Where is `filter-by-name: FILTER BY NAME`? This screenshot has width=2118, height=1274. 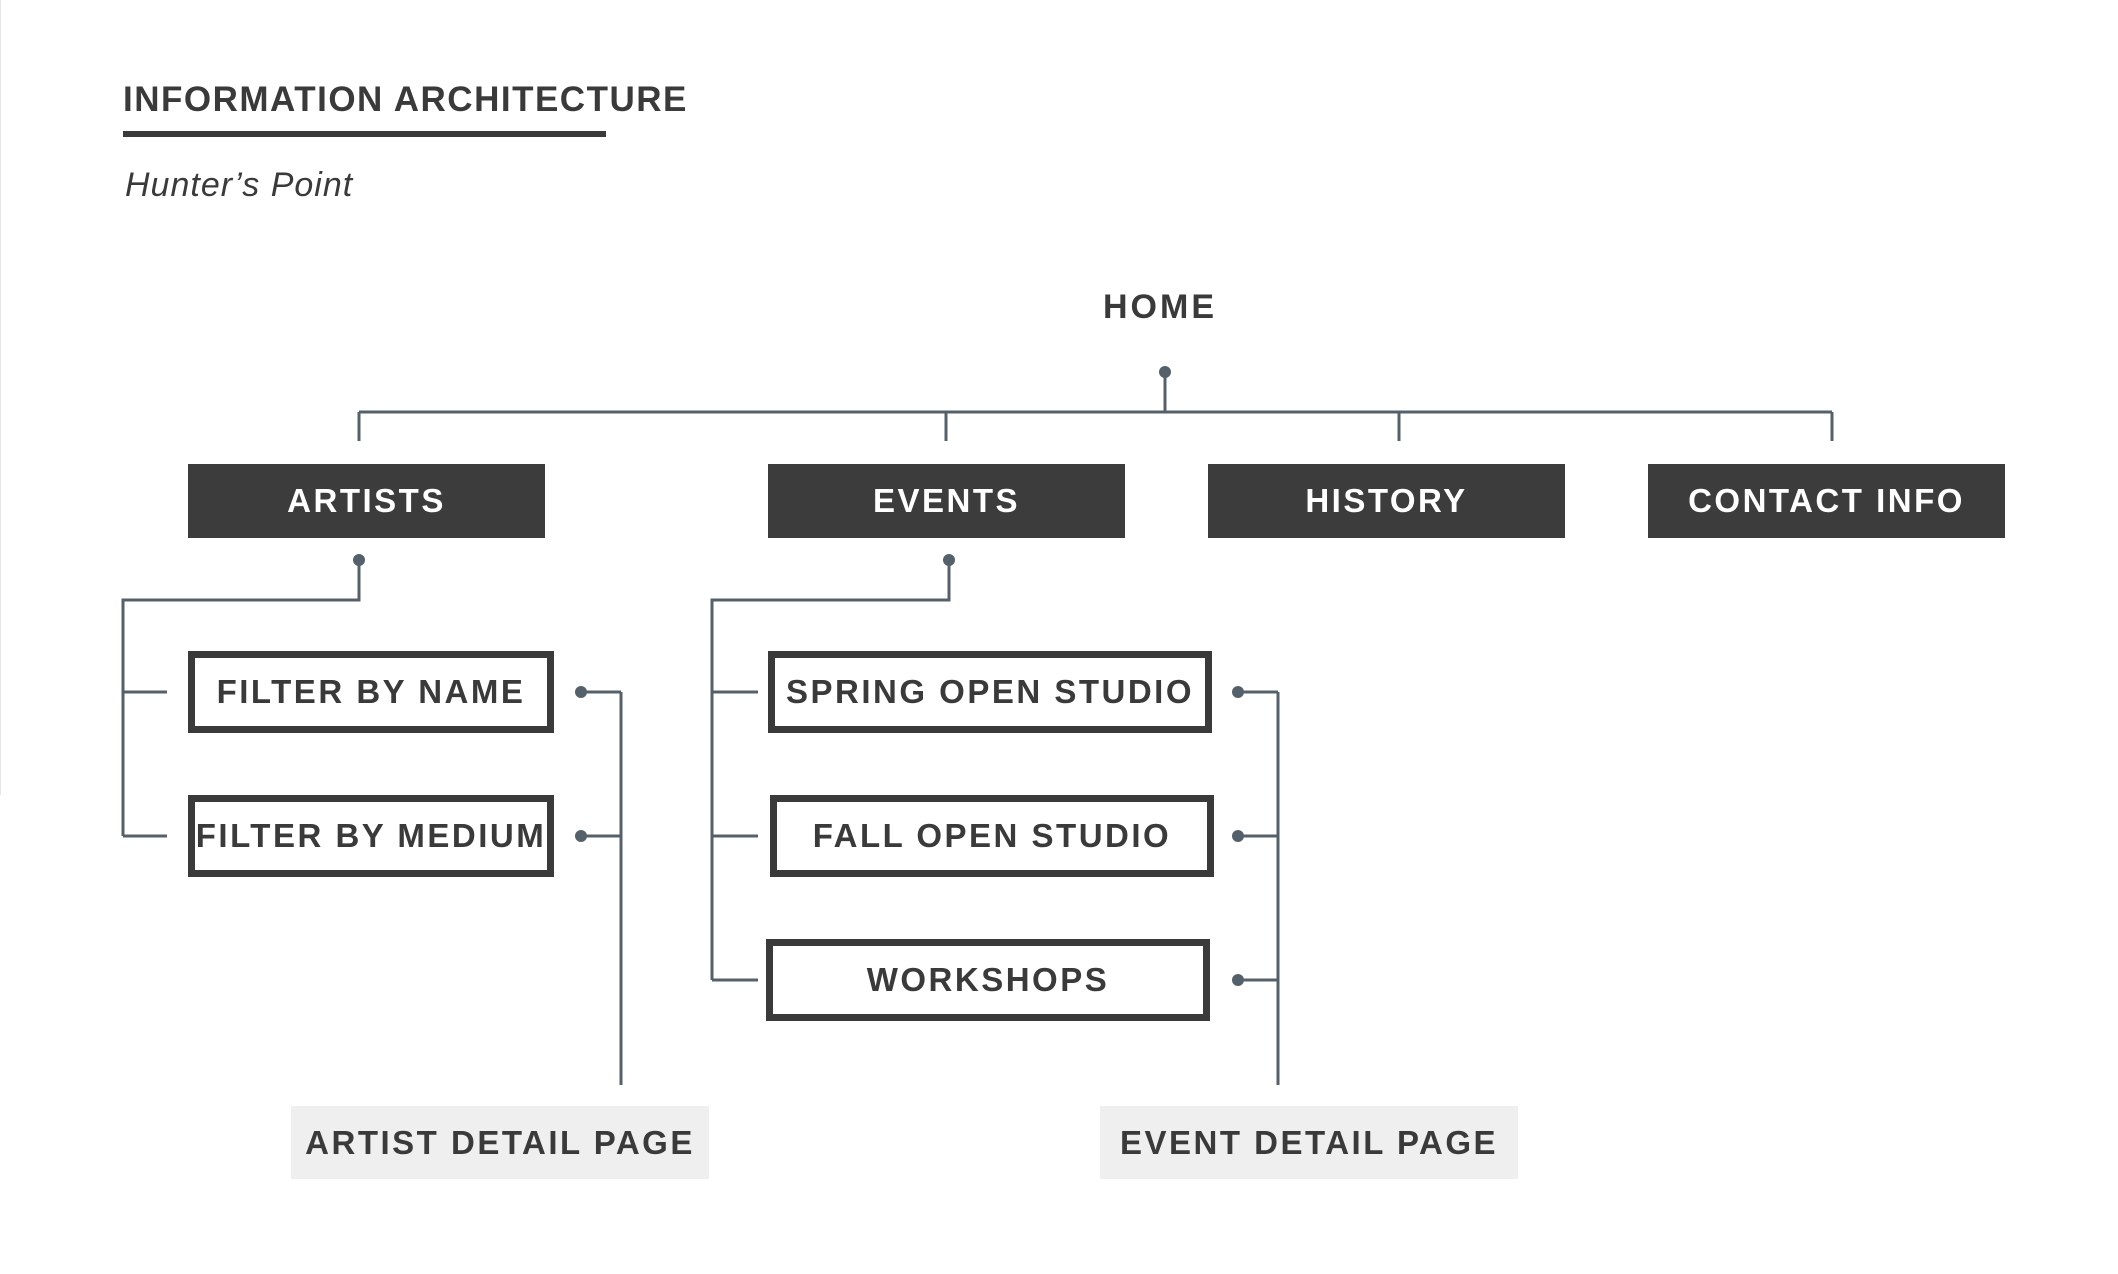
filter-by-name: FILTER BY NAME is located at coordinates (371, 692).